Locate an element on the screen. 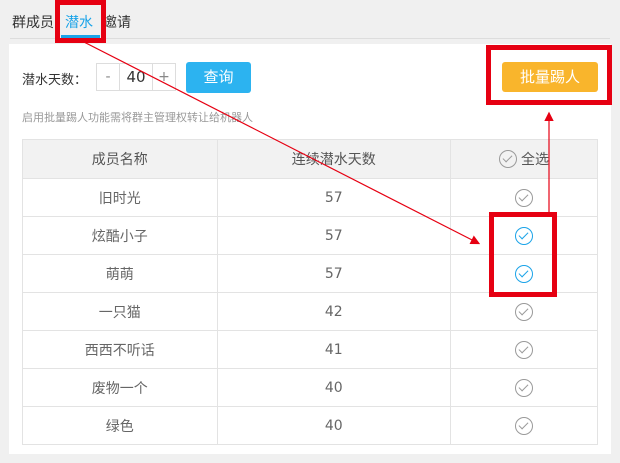 The width and height of the screenshot is (620, 463). member-name: 绿色 is located at coordinates (120, 425).